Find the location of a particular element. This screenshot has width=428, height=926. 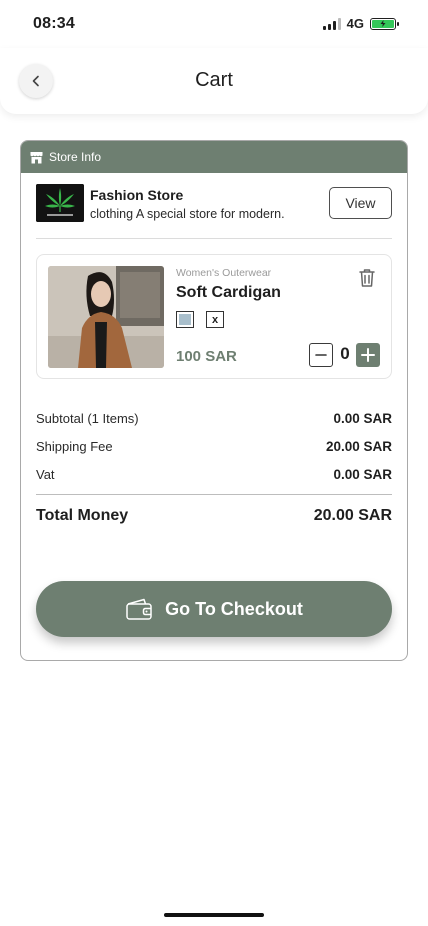

vat-label: Vat is located at coordinates (45, 474).